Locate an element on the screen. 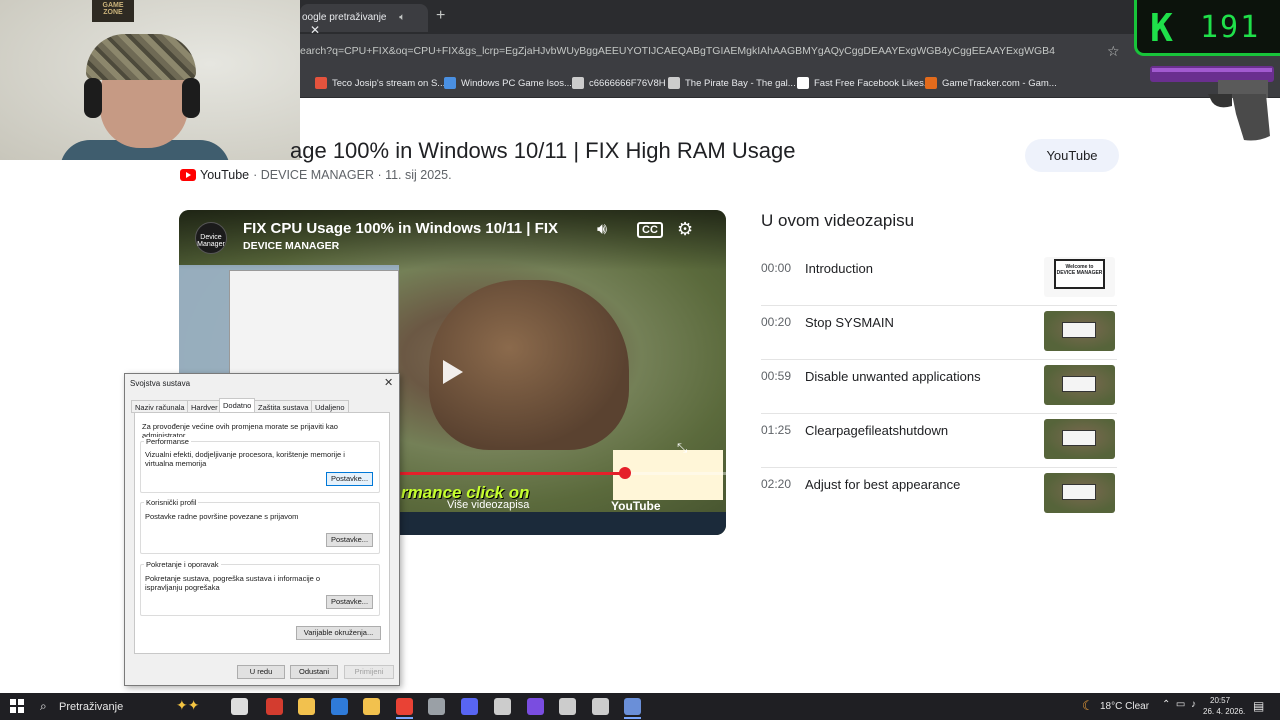 This screenshot has height=720, width=1280. dialog-close-icon: ✕ is located at coordinates (388, 382).